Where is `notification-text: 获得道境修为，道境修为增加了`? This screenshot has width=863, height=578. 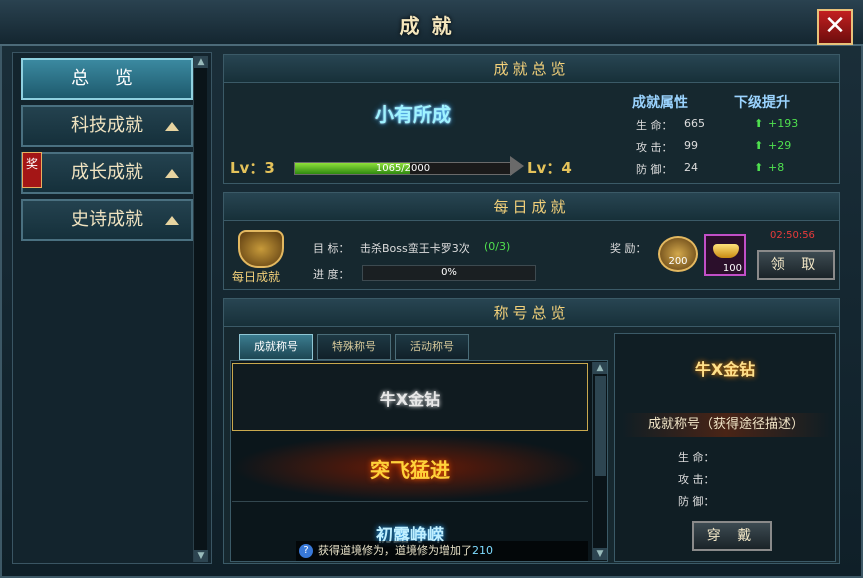 notification-text: 获得道境修为，道境修为增加了 is located at coordinates (395, 550).